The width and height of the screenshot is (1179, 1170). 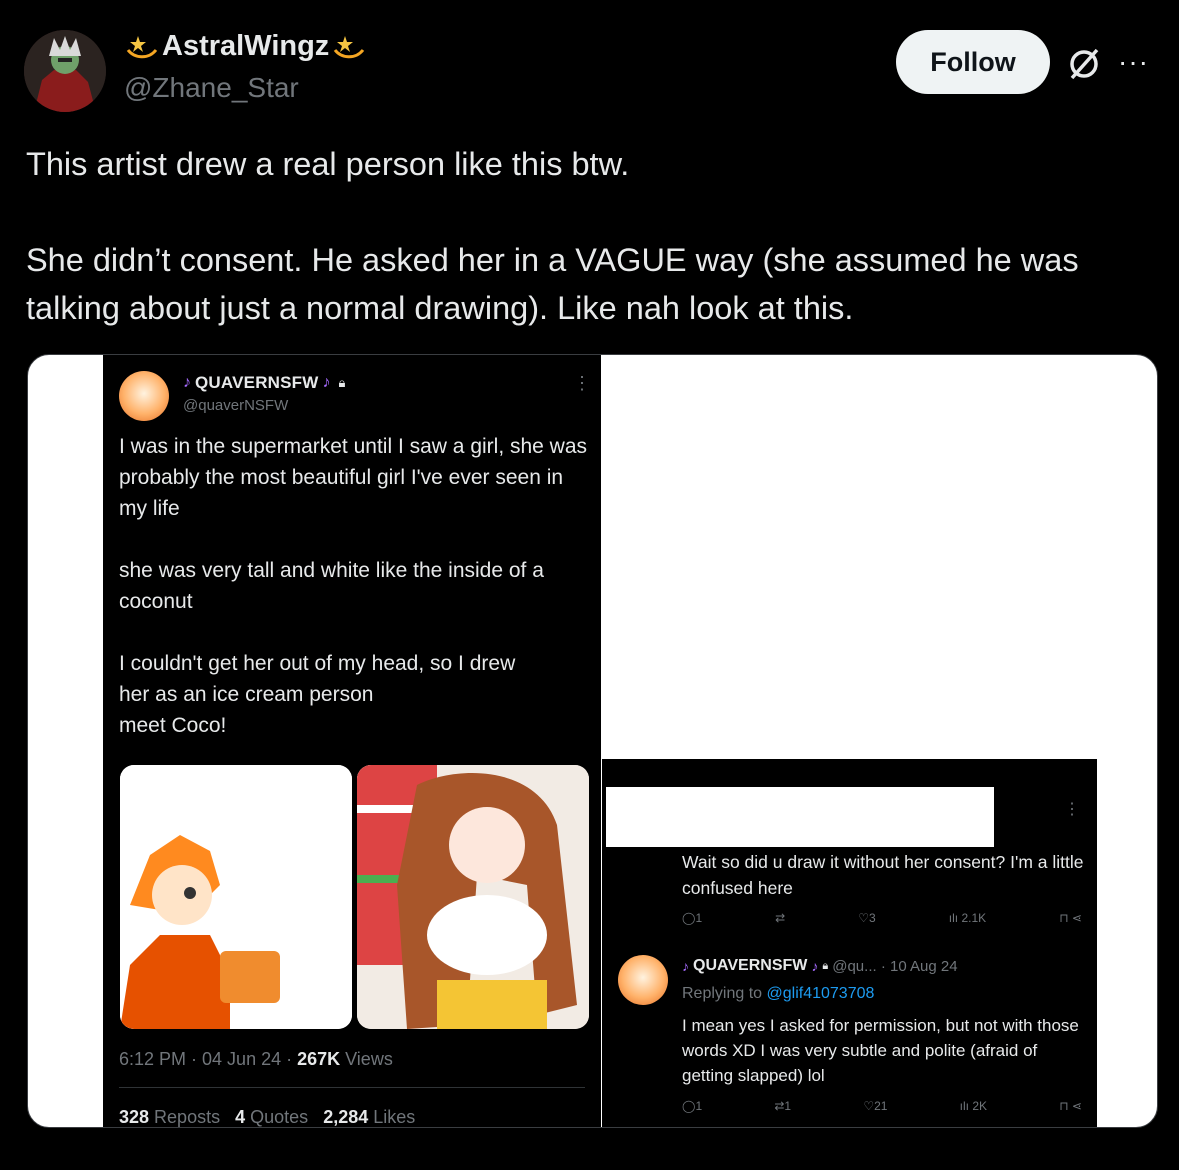 I want to click on like-icon: ♡3, so click(x=867, y=918).